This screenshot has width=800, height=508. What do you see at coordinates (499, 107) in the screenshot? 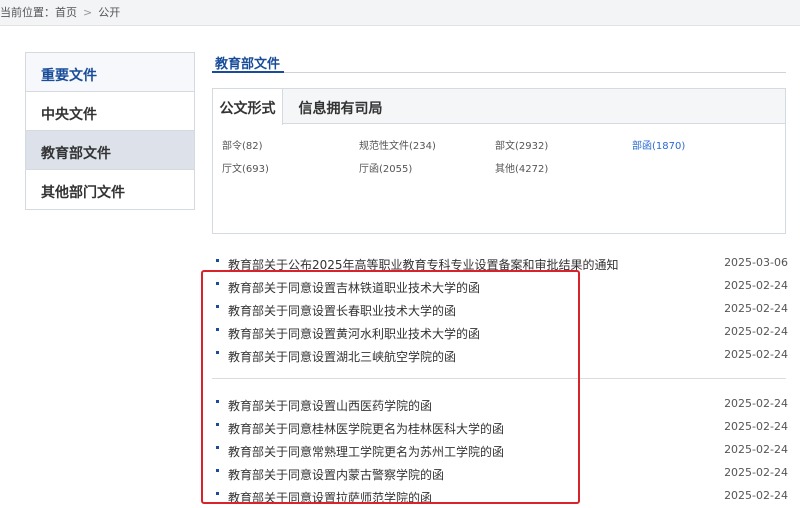
I see `tab-bar: 公文形式 信息拥有司局` at bounding box center [499, 107].